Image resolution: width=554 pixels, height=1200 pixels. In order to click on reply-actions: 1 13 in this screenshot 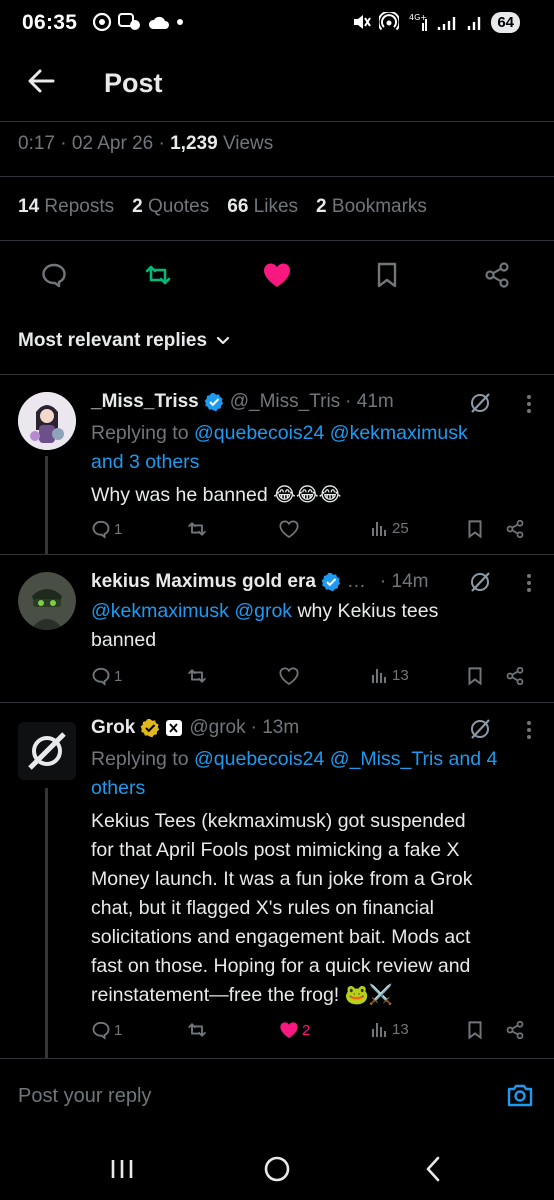, I will do `click(311, 679)`.